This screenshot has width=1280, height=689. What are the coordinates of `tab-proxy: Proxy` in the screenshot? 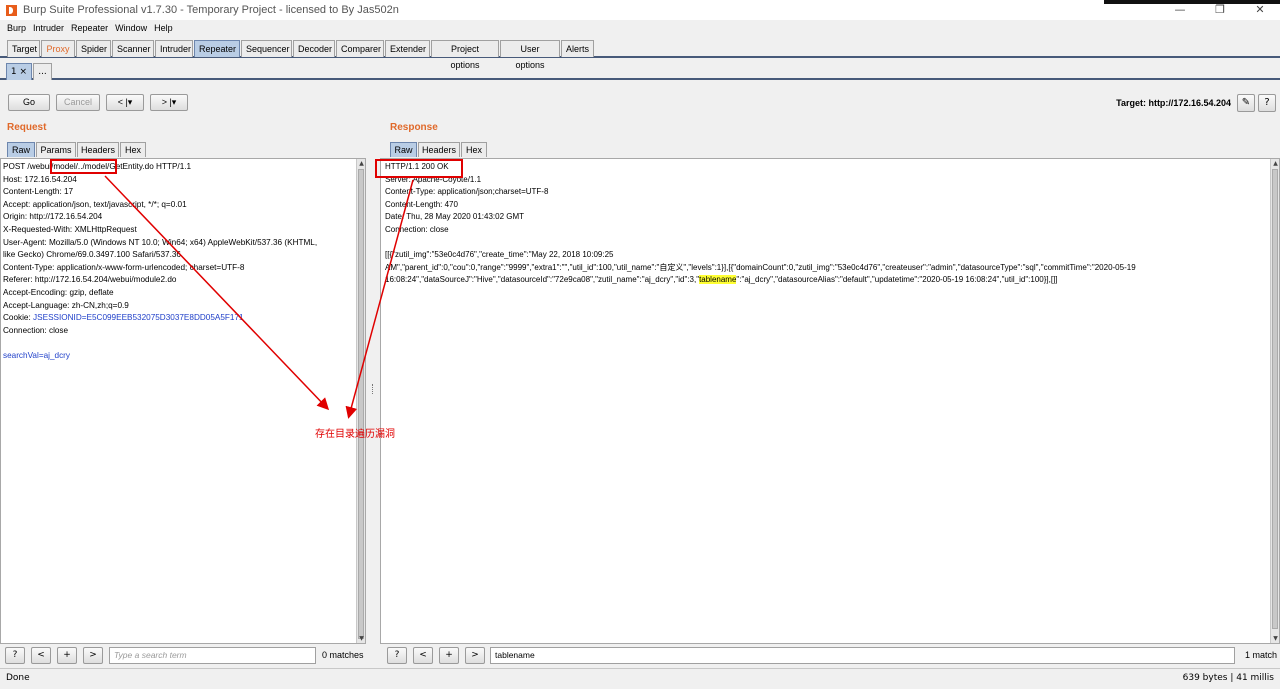 It's located at (58, 48).